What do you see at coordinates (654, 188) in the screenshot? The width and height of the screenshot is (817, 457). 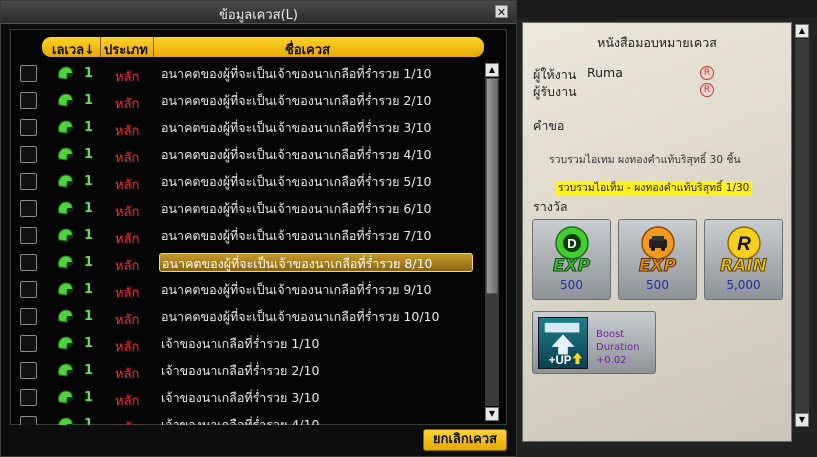 I see `quest-progress: รวบรวมไอเท็ม - ผงทองคำแท้บริสุทธิ์ 1/30` at bounding box center [654, 188].